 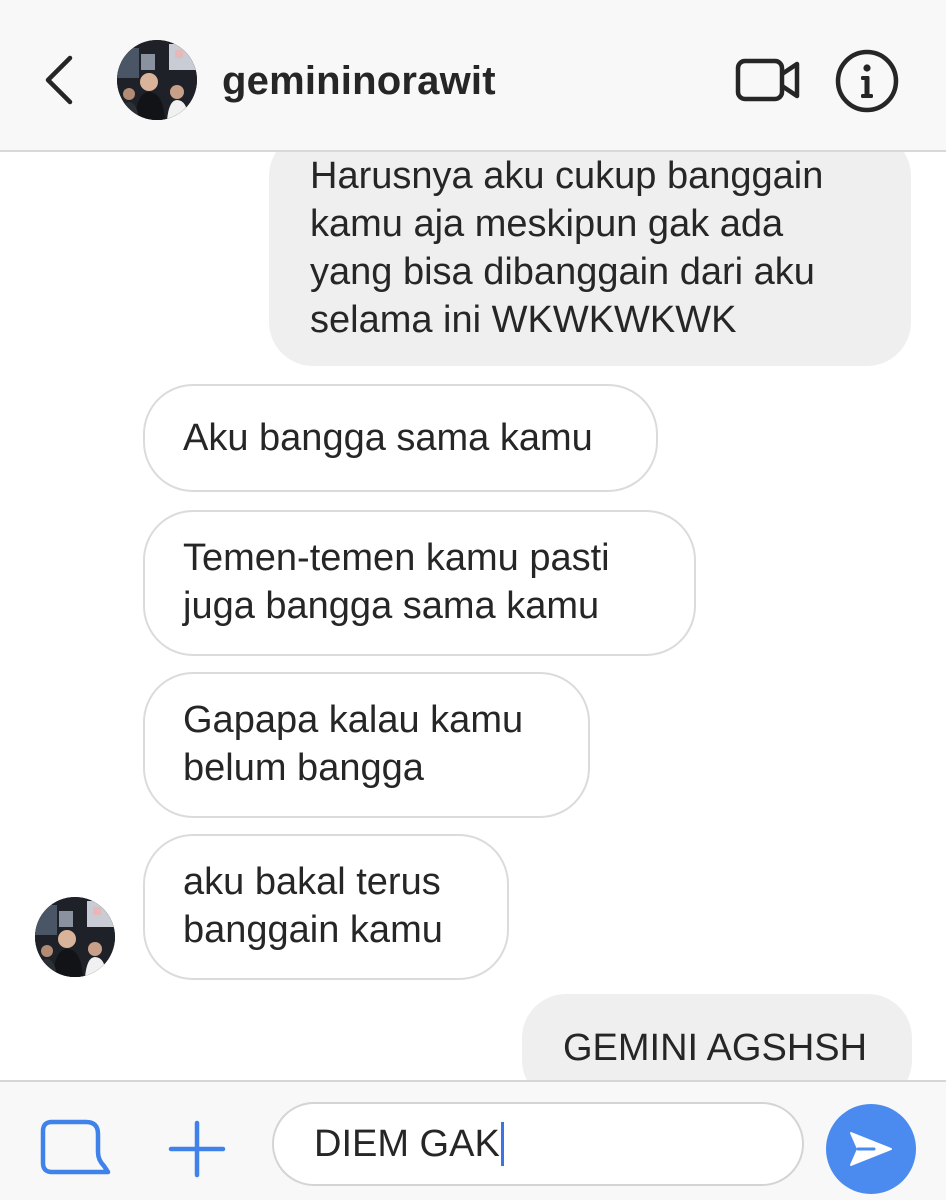 What do you see at coordinates (400, 438) in the screenshot?
I see `message-bubble-received: Aku bangga sama kamu` at bounding box center [400, 438].